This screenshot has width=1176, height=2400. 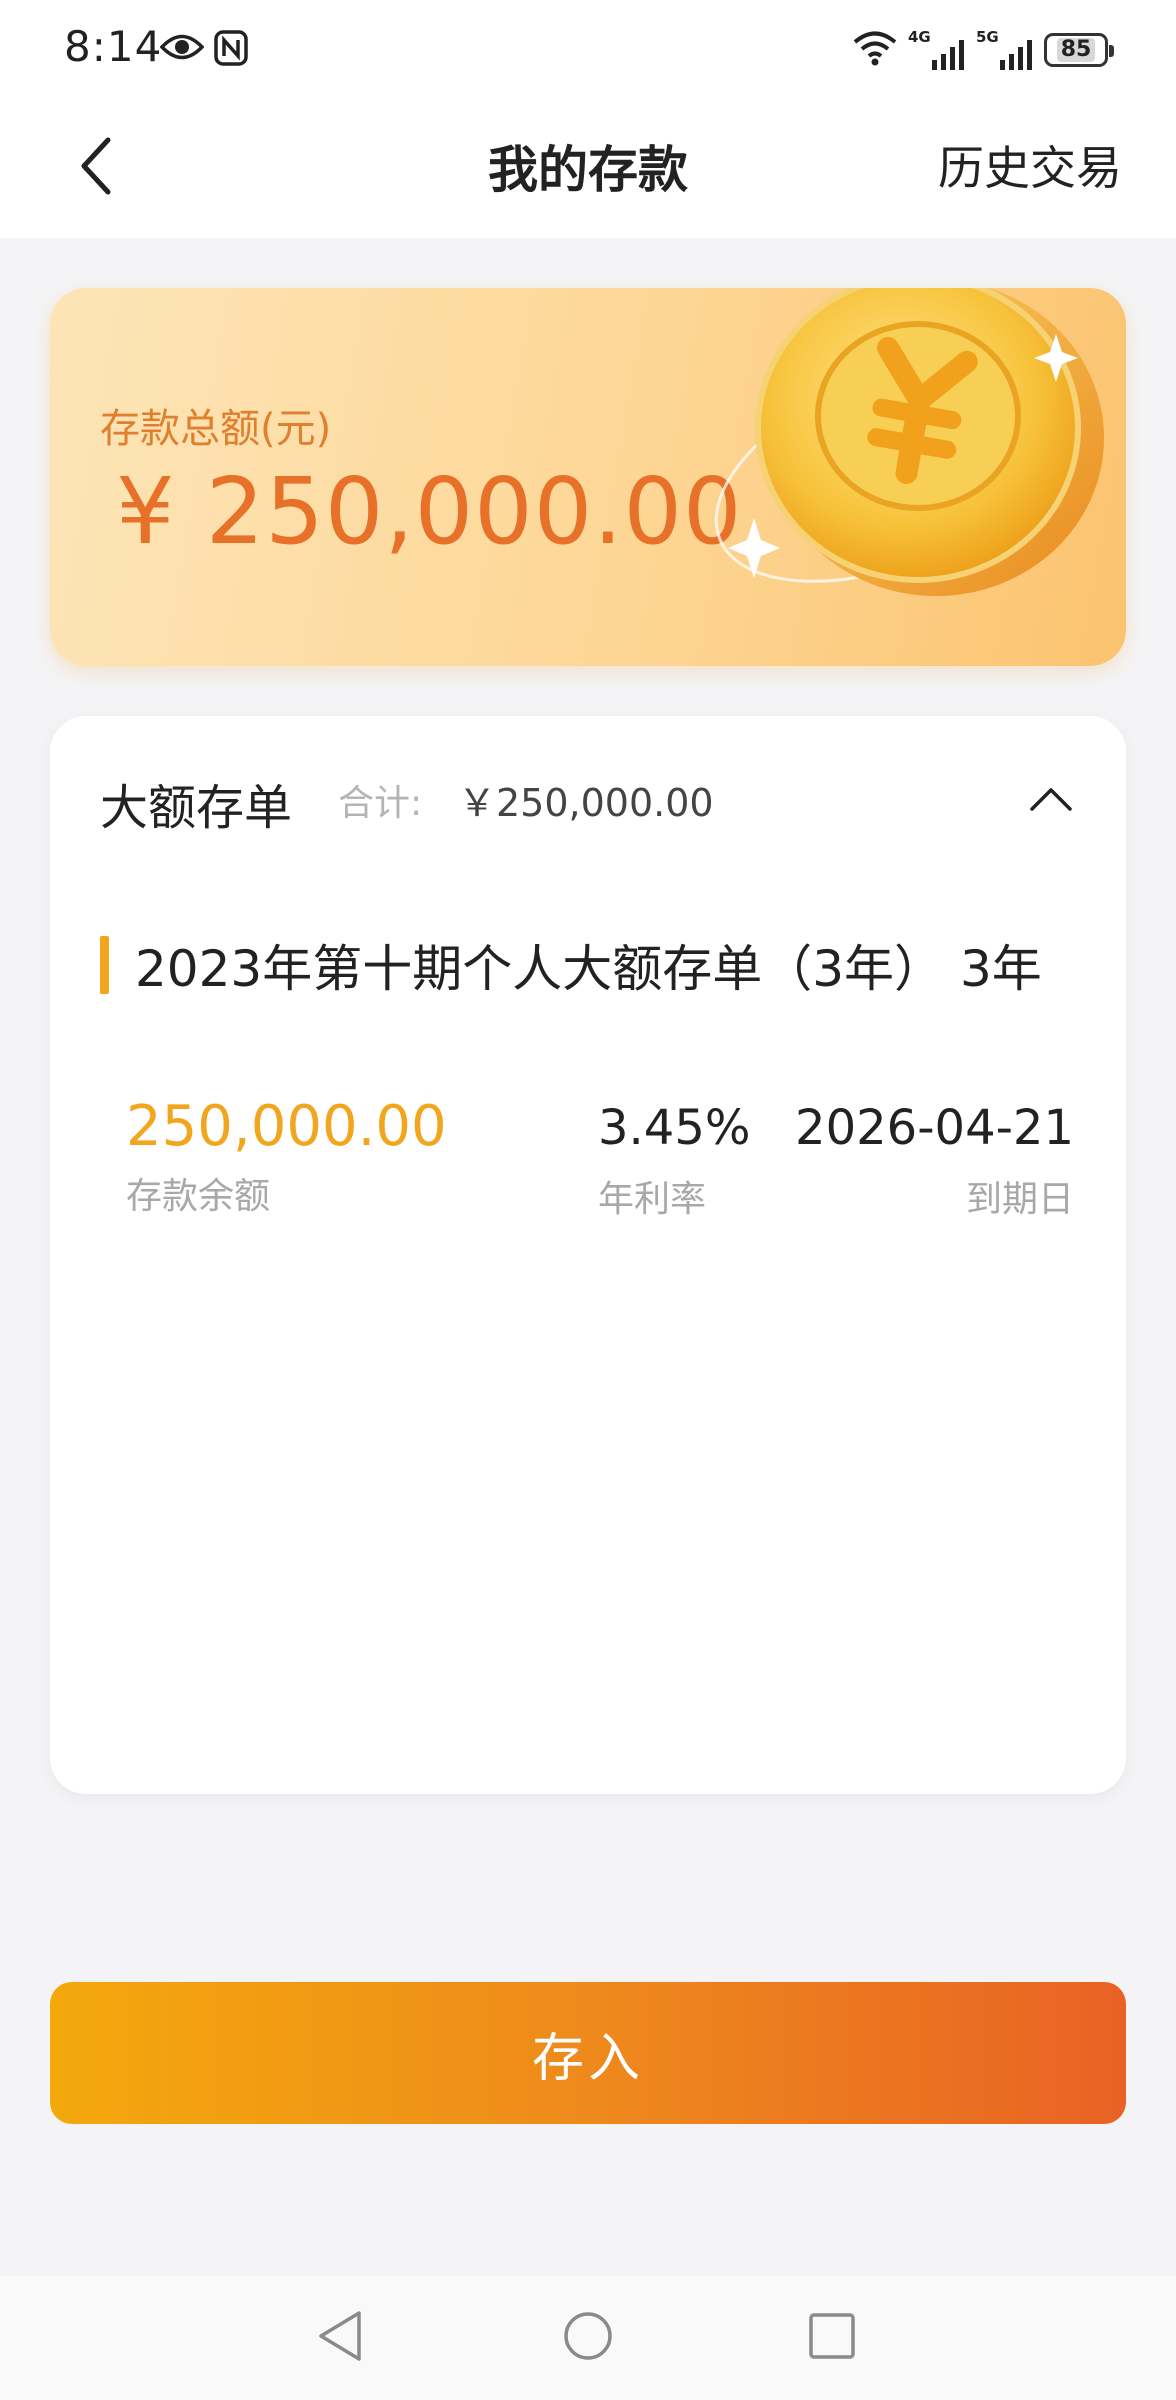 I want to click on nav-bar: 我的存款 历史交易, so click(x=588, y=169).